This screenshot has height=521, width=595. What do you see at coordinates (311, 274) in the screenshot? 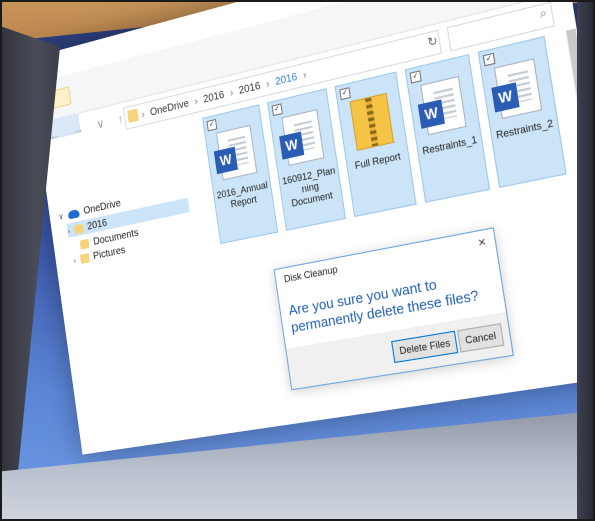
I see `dialog-title: Disk Cleanup` at bounding box center [311, 274].